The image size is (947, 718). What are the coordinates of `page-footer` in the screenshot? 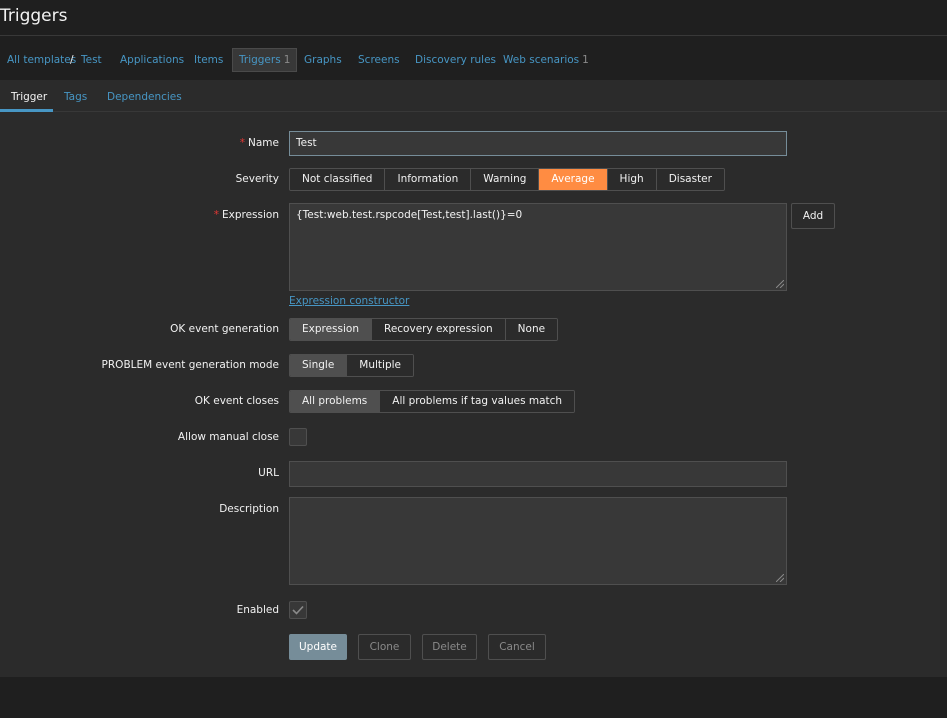 It's located at (473, 697).